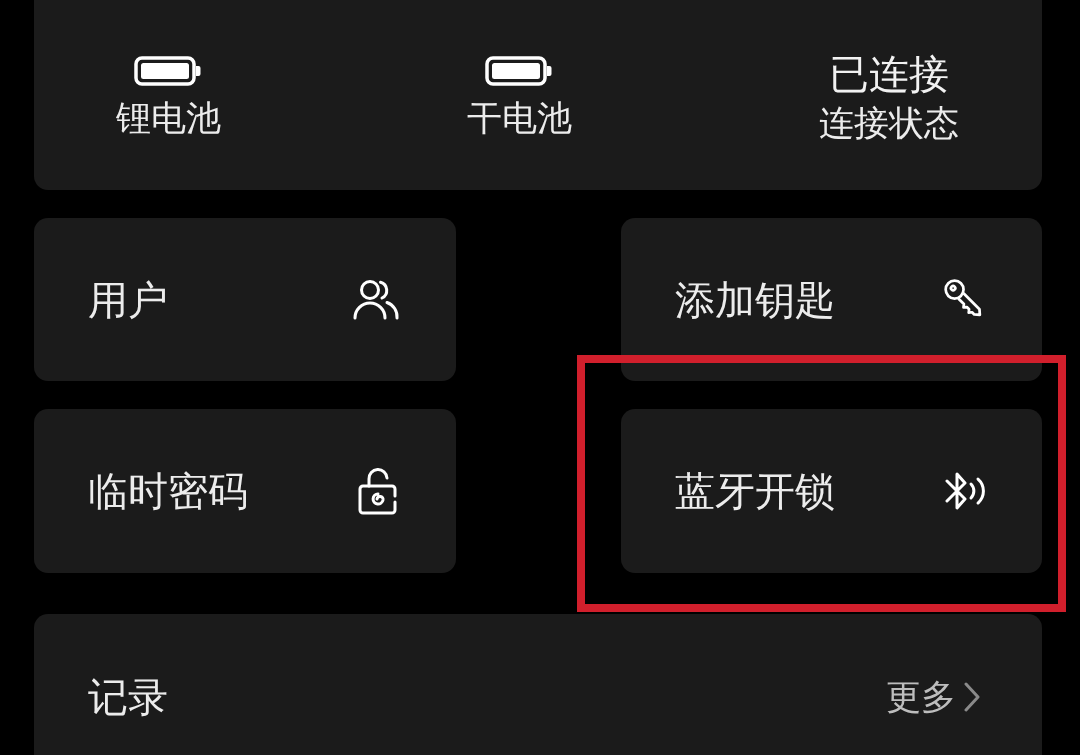 The image size is (1080, 755). I want to click on menu-tile: 添加钥匙, so click(831, 299).